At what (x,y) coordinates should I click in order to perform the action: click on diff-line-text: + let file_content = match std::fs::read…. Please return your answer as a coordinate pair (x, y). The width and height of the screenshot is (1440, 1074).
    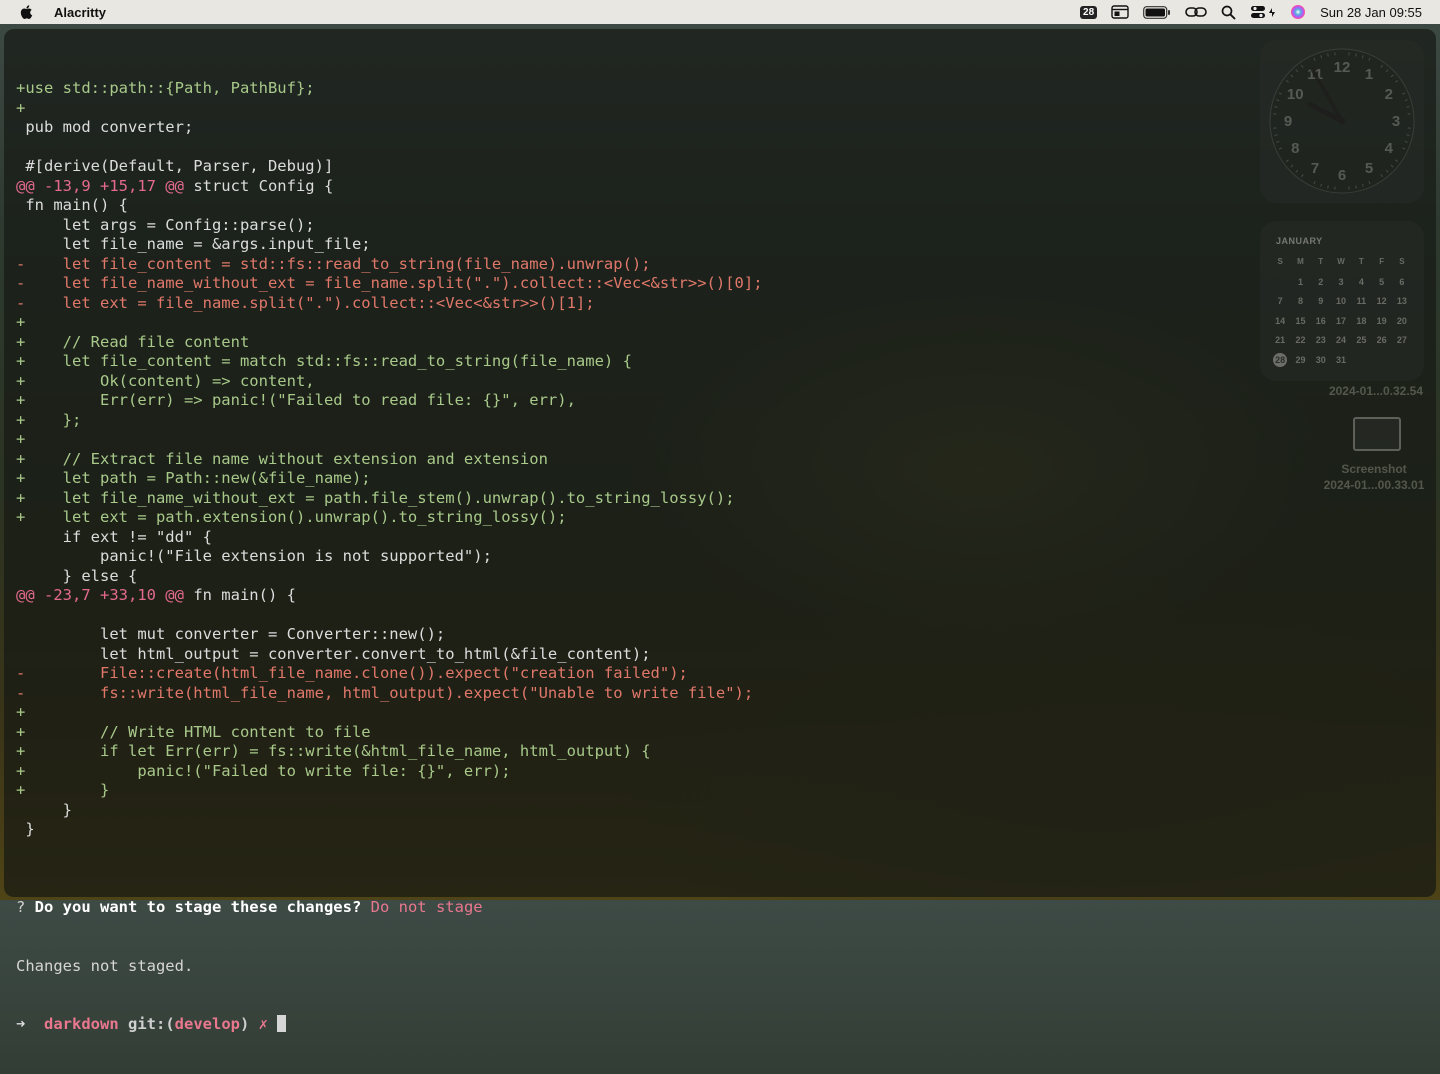
    Looking at the image, I should click on (324, 361).